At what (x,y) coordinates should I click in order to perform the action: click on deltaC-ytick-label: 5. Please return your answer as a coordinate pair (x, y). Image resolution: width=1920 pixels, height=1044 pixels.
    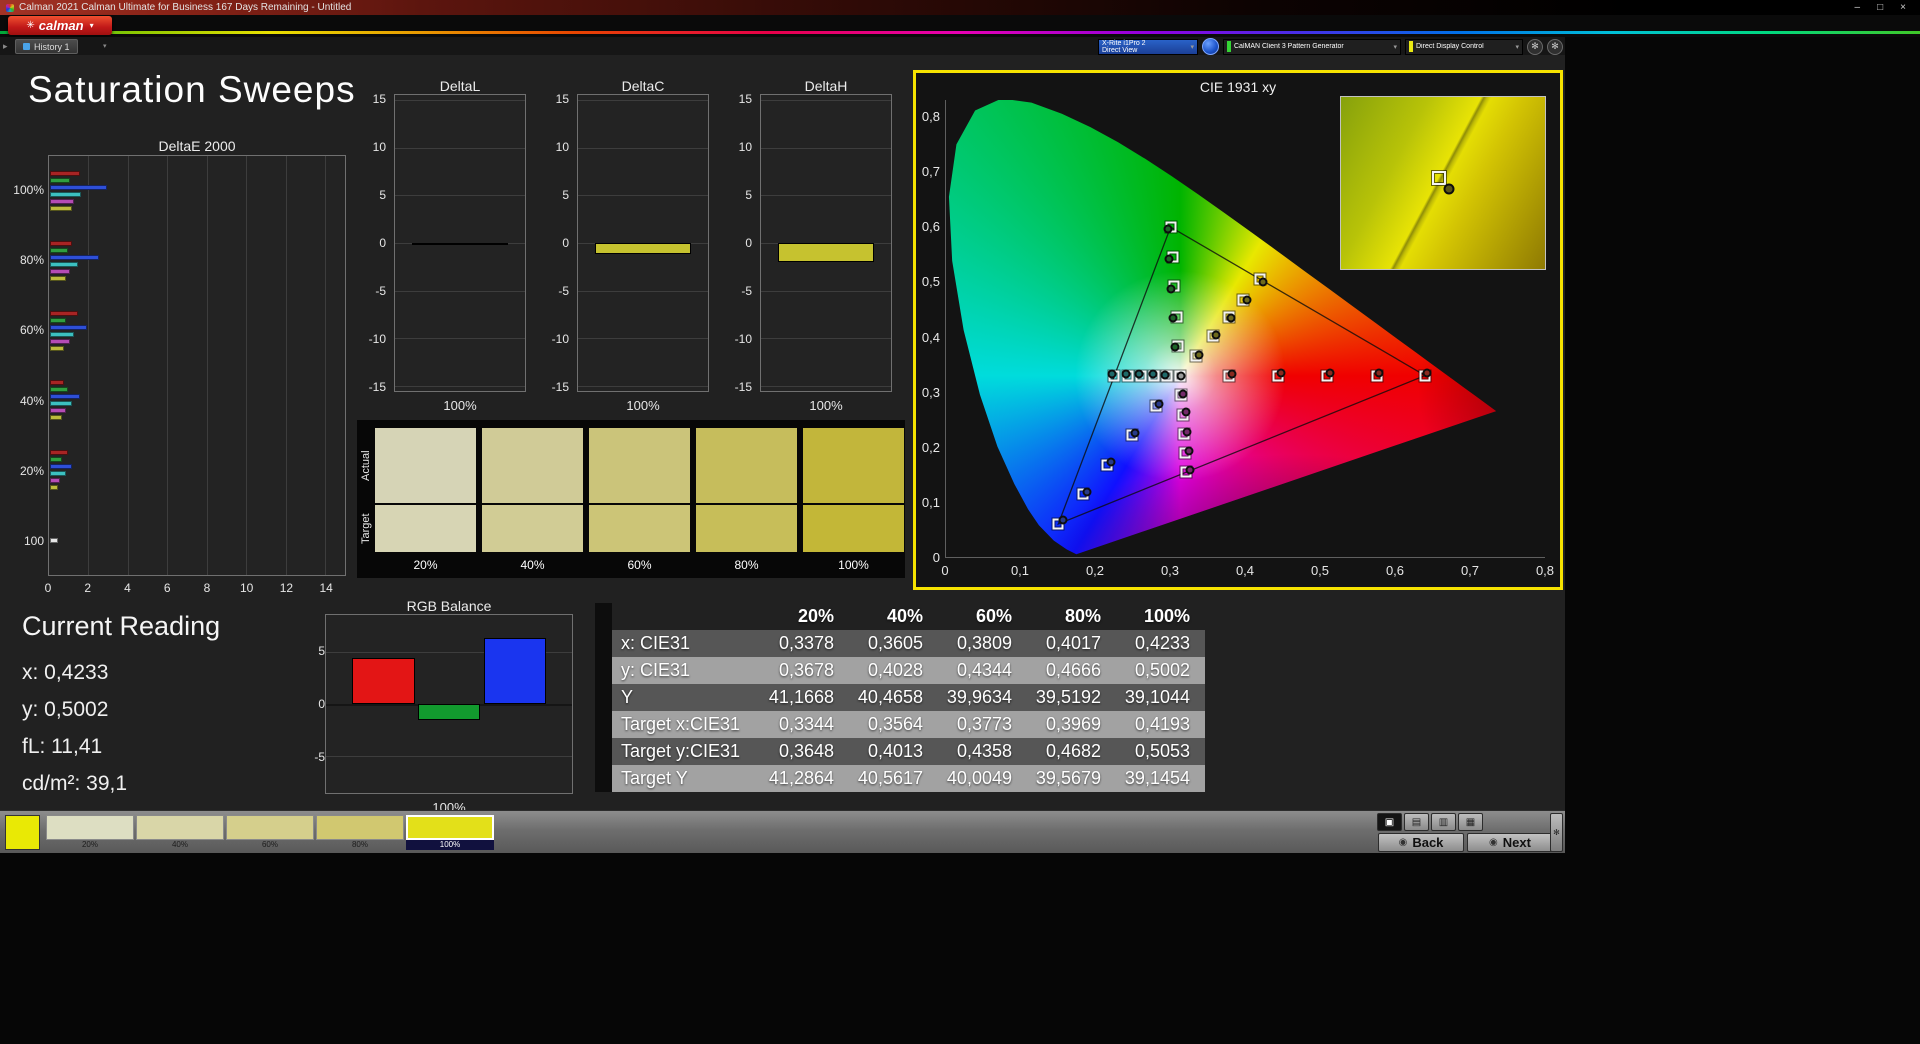
    Looking at the image, I should click on (565, 194).